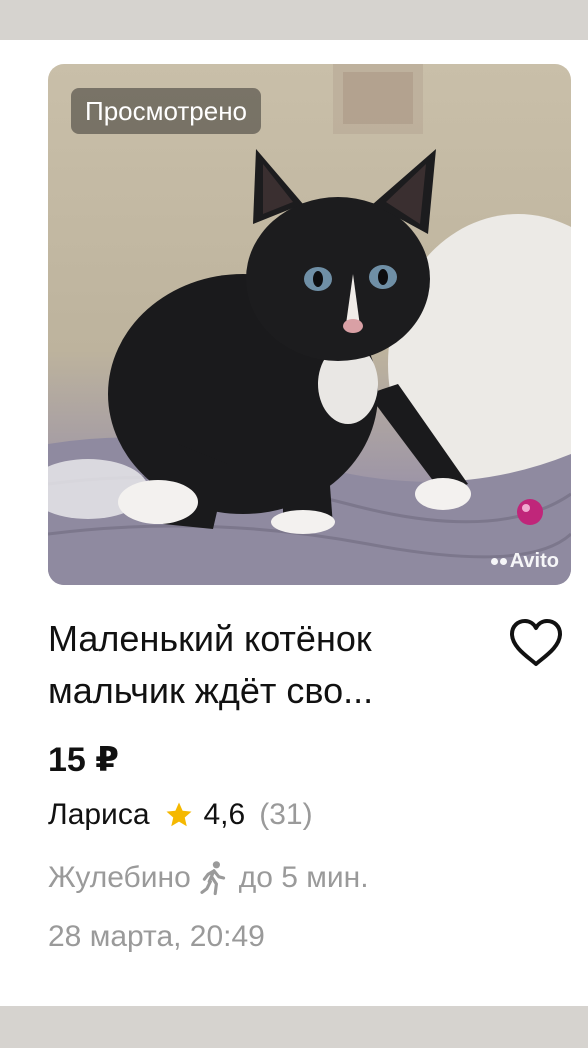 This screenshot has height=1048, width=588. Describe the element at coordinates (294, 20) in the screenshot. I see `previous-card-separator` at that location.